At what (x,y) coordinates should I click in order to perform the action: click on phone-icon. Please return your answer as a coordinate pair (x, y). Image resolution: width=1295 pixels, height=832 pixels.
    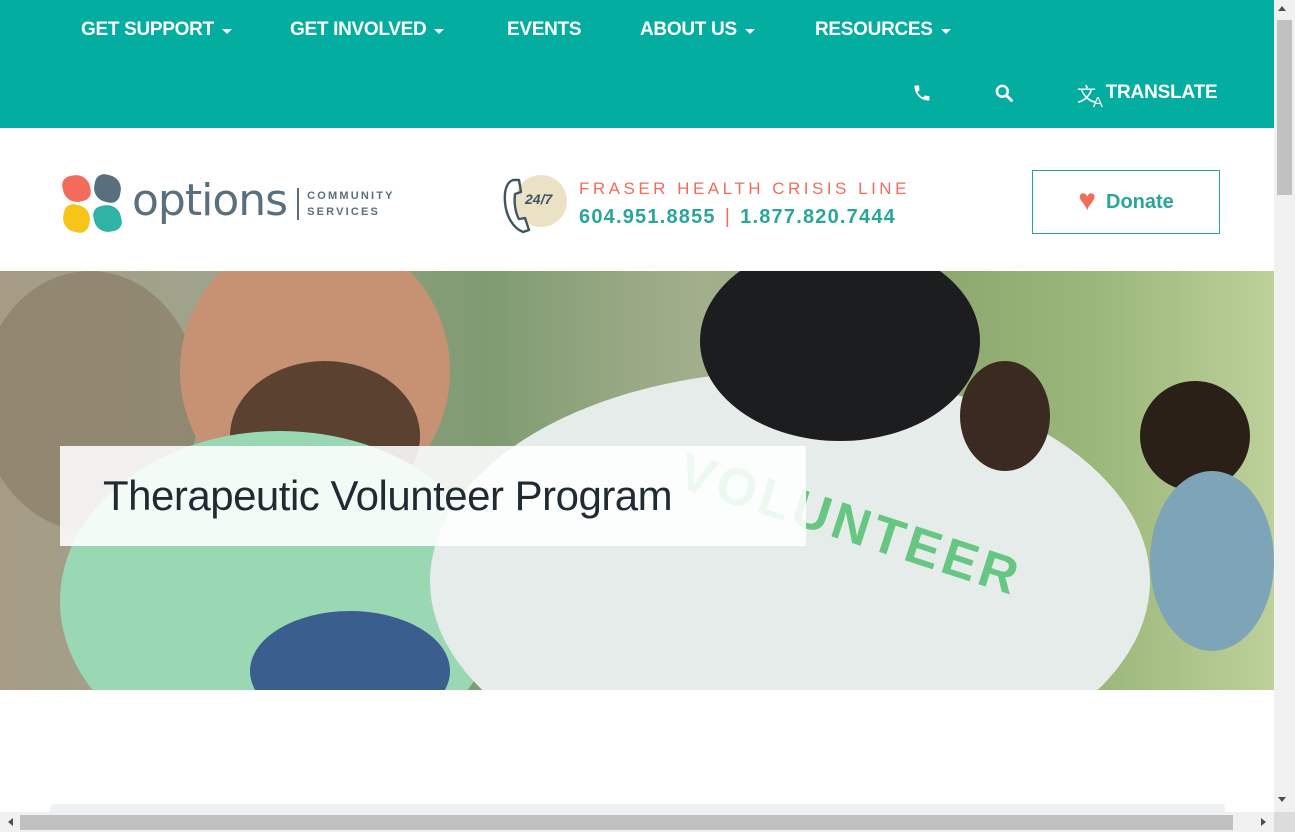
    Looking at the image, I should click on (922, 93).